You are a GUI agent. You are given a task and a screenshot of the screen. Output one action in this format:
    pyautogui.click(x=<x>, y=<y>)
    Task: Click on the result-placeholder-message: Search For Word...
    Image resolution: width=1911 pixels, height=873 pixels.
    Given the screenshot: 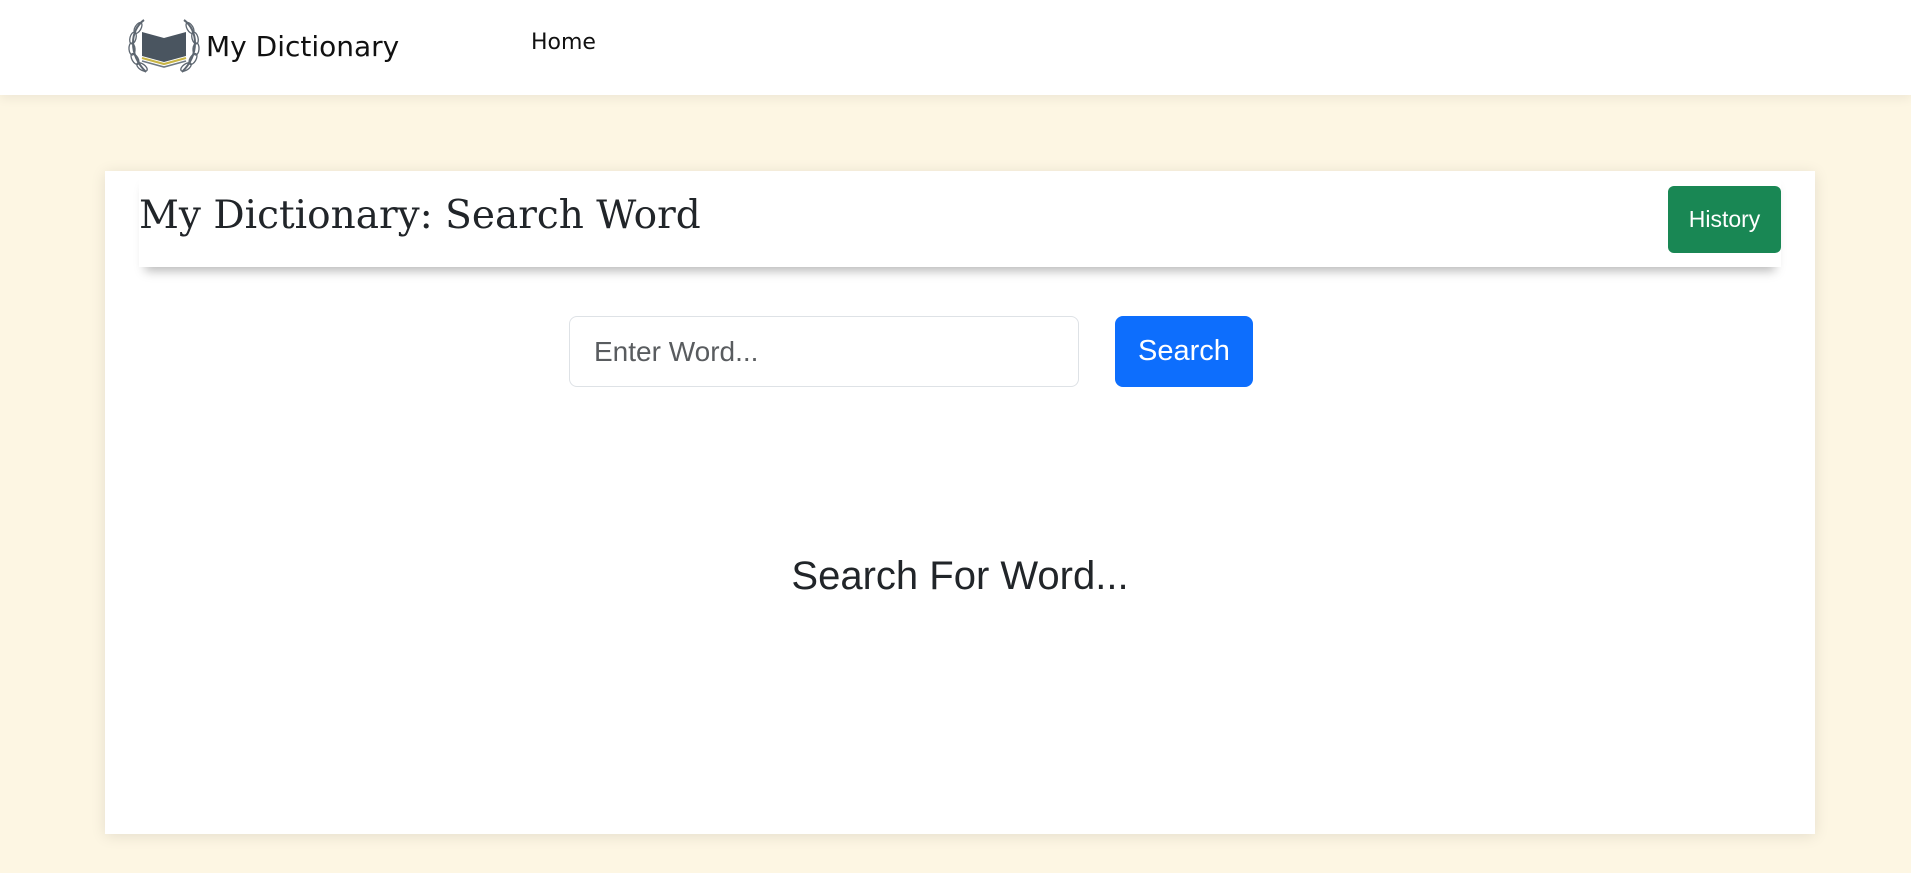 What is the action you would take?
    pyautogui.click(x=960, y=576)
    